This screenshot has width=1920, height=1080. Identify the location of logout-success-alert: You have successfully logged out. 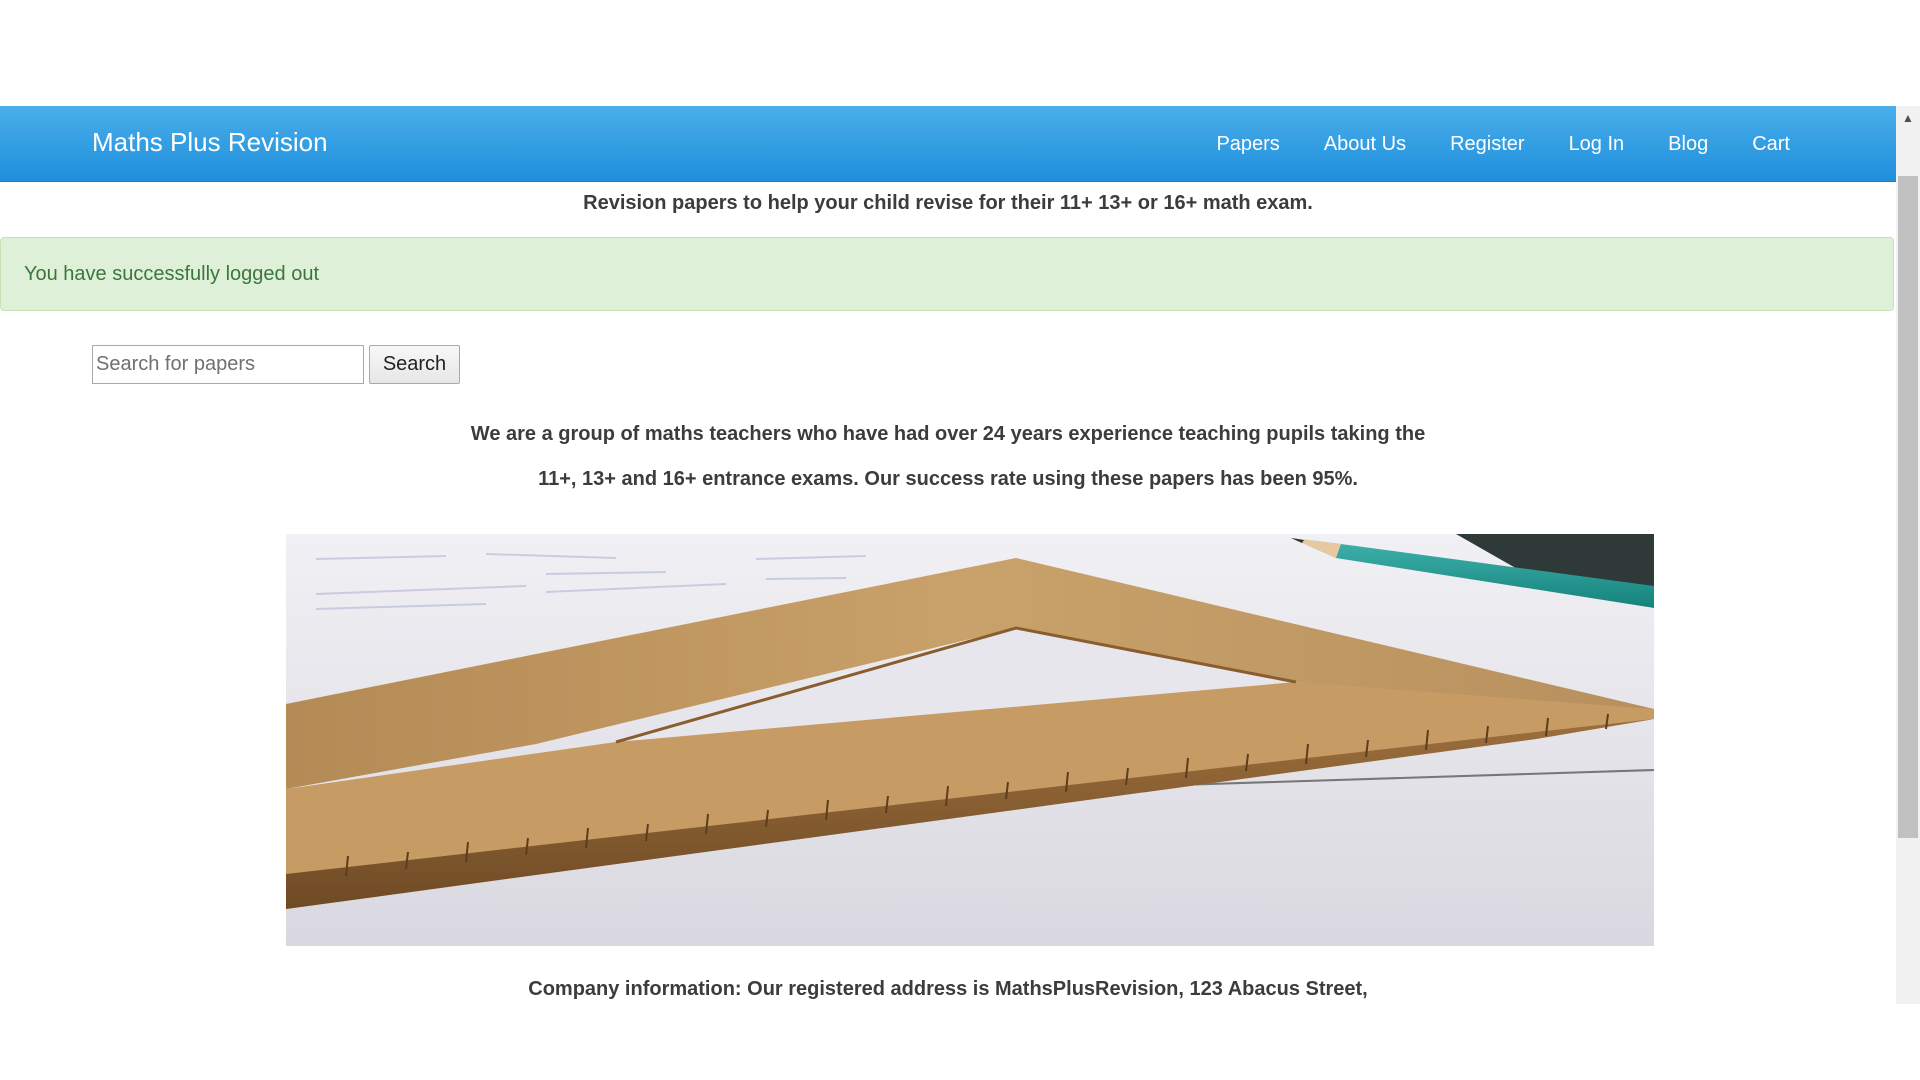
(947, 274).